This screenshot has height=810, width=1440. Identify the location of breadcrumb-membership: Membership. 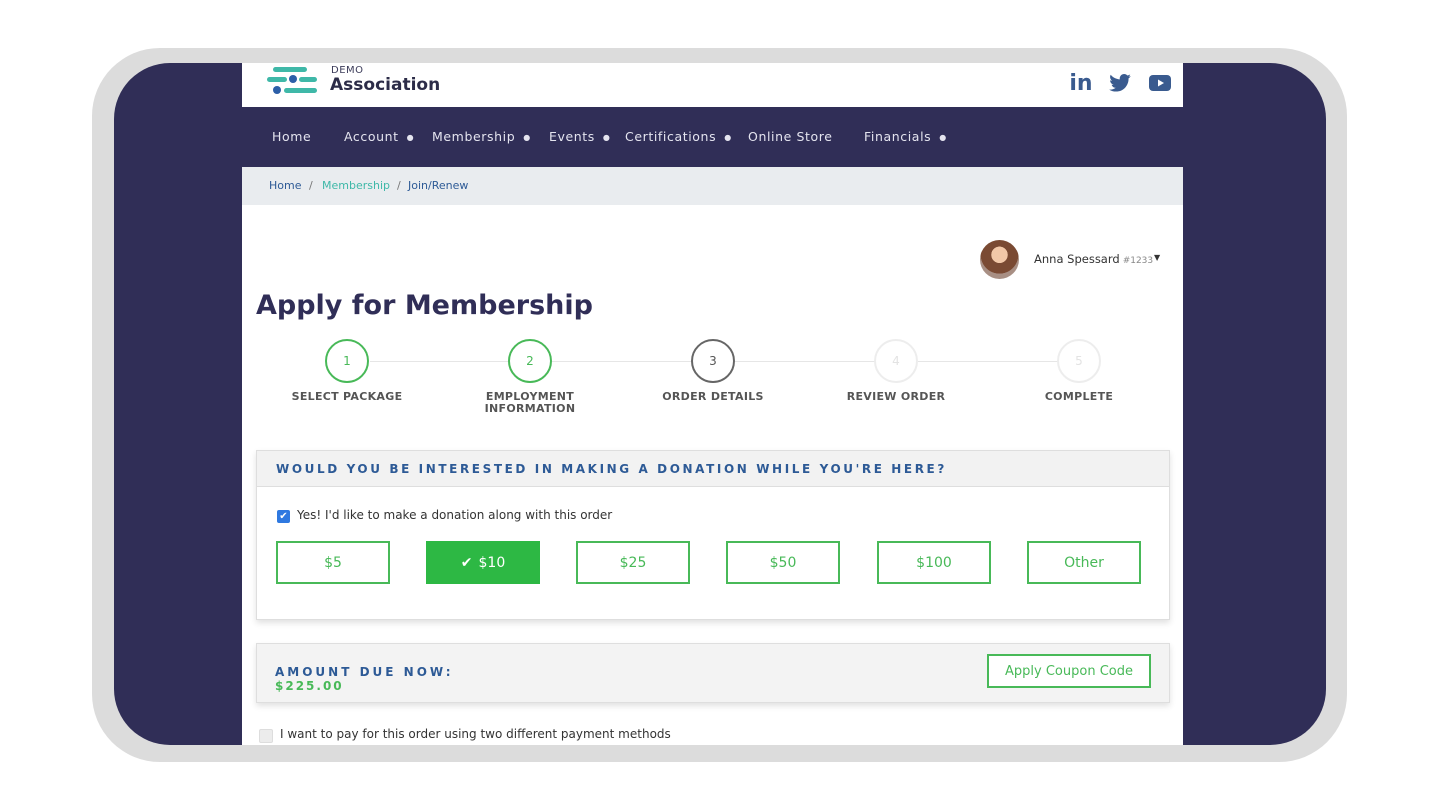
(356, 185).